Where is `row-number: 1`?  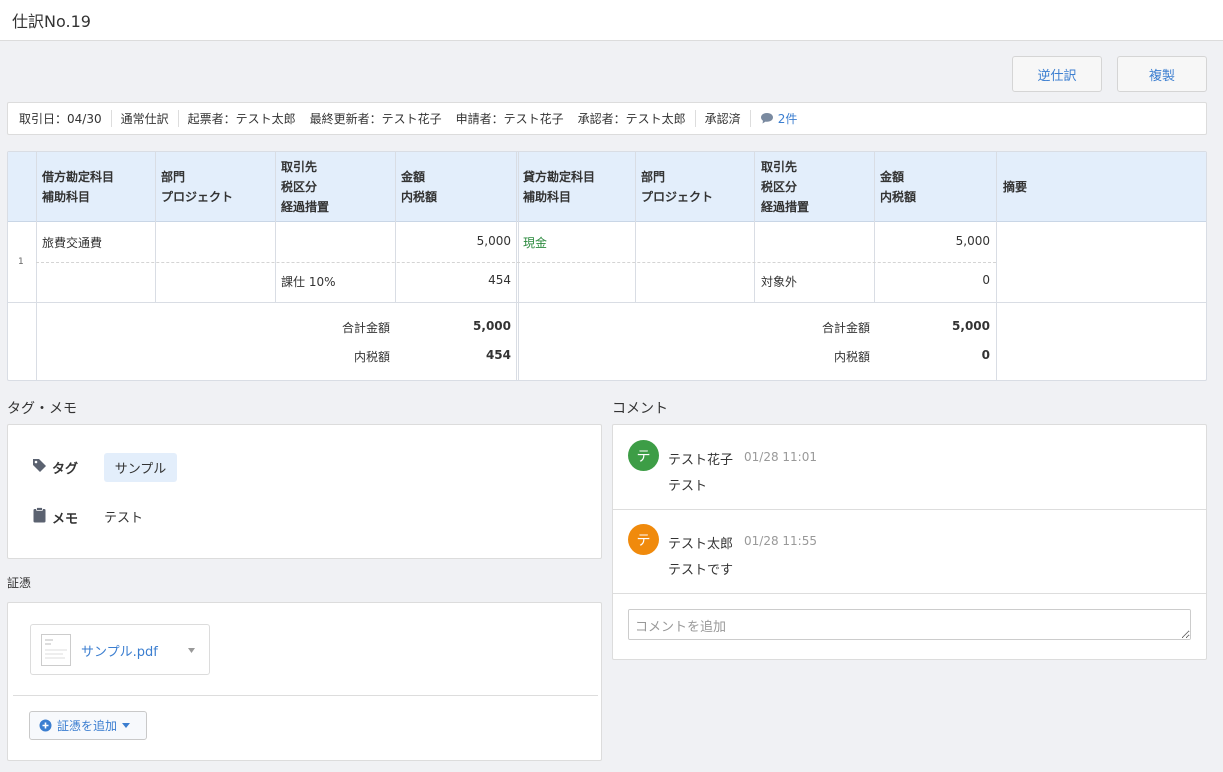 row-number: 1 is located at coordinates (21, 262).